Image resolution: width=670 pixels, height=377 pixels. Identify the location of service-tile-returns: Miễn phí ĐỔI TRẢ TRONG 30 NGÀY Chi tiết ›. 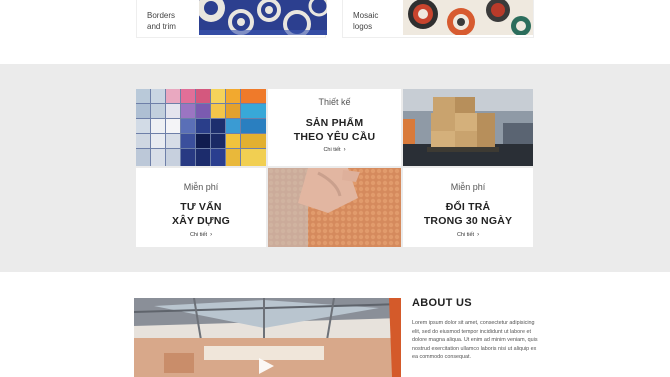
(468, 207).